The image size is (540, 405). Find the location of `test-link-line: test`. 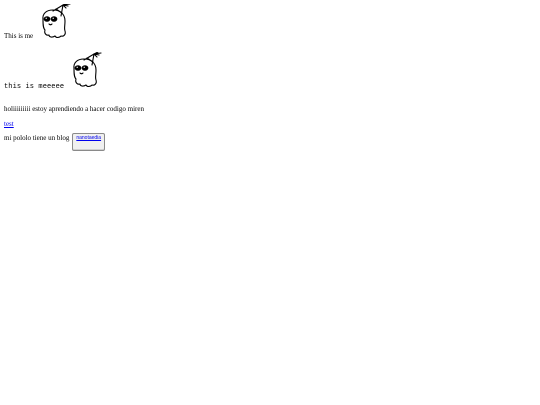

test-link-line: test is located at coordinates (9, 124).